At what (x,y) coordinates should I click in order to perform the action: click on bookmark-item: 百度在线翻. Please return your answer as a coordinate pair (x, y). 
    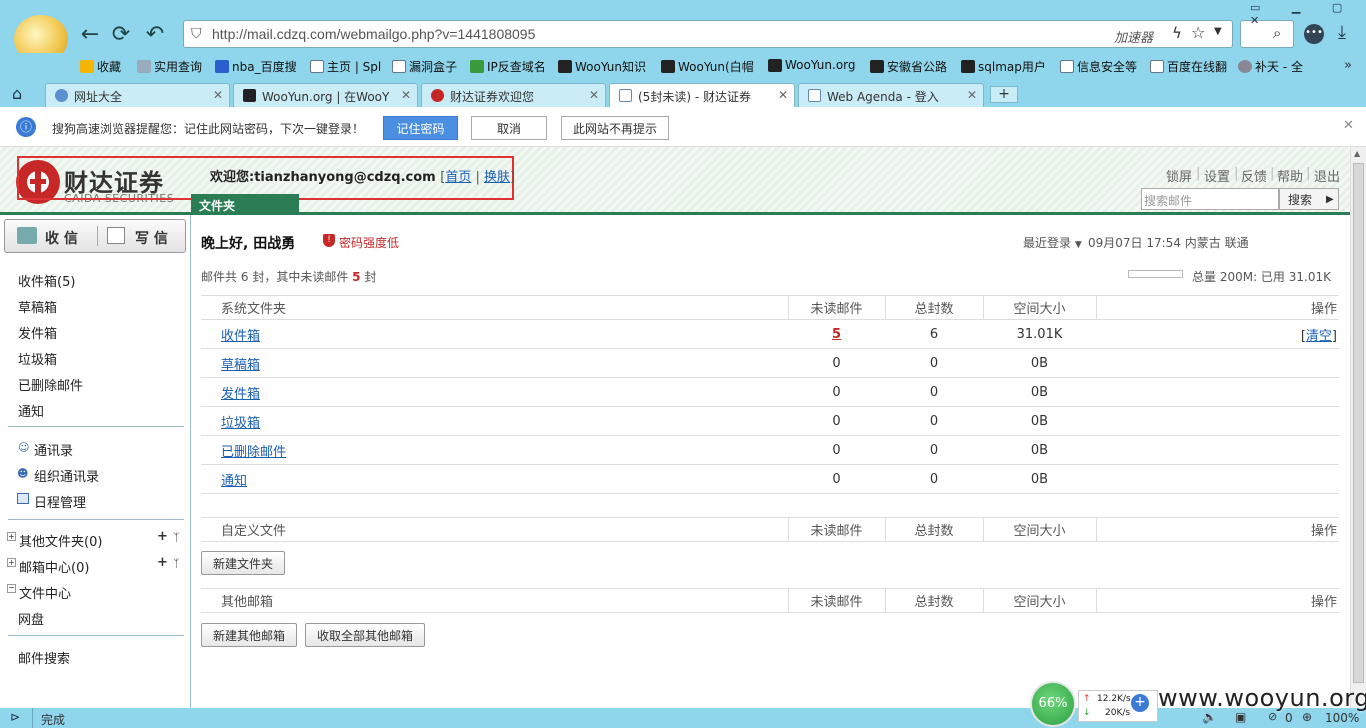
    Looking at the image, I should click on (1188, 66).